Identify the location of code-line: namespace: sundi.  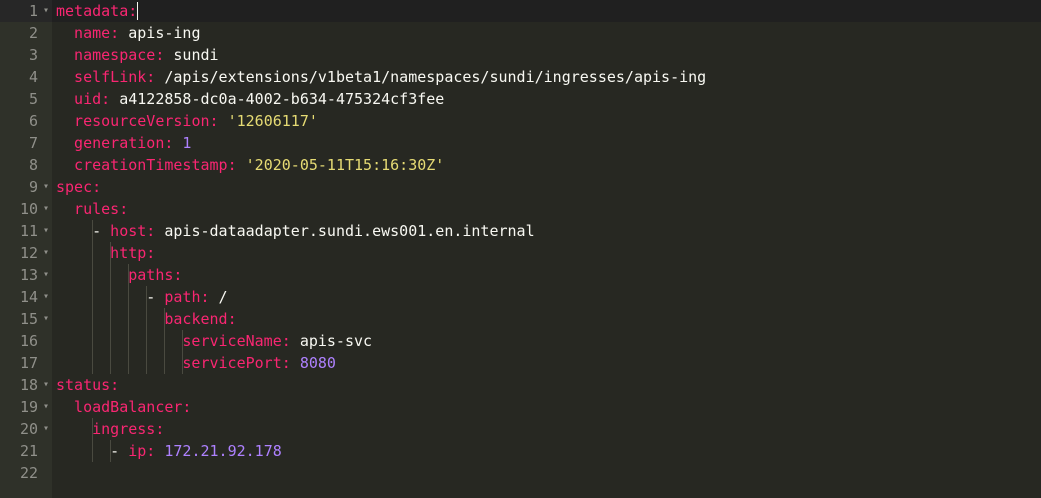
(546, 55).